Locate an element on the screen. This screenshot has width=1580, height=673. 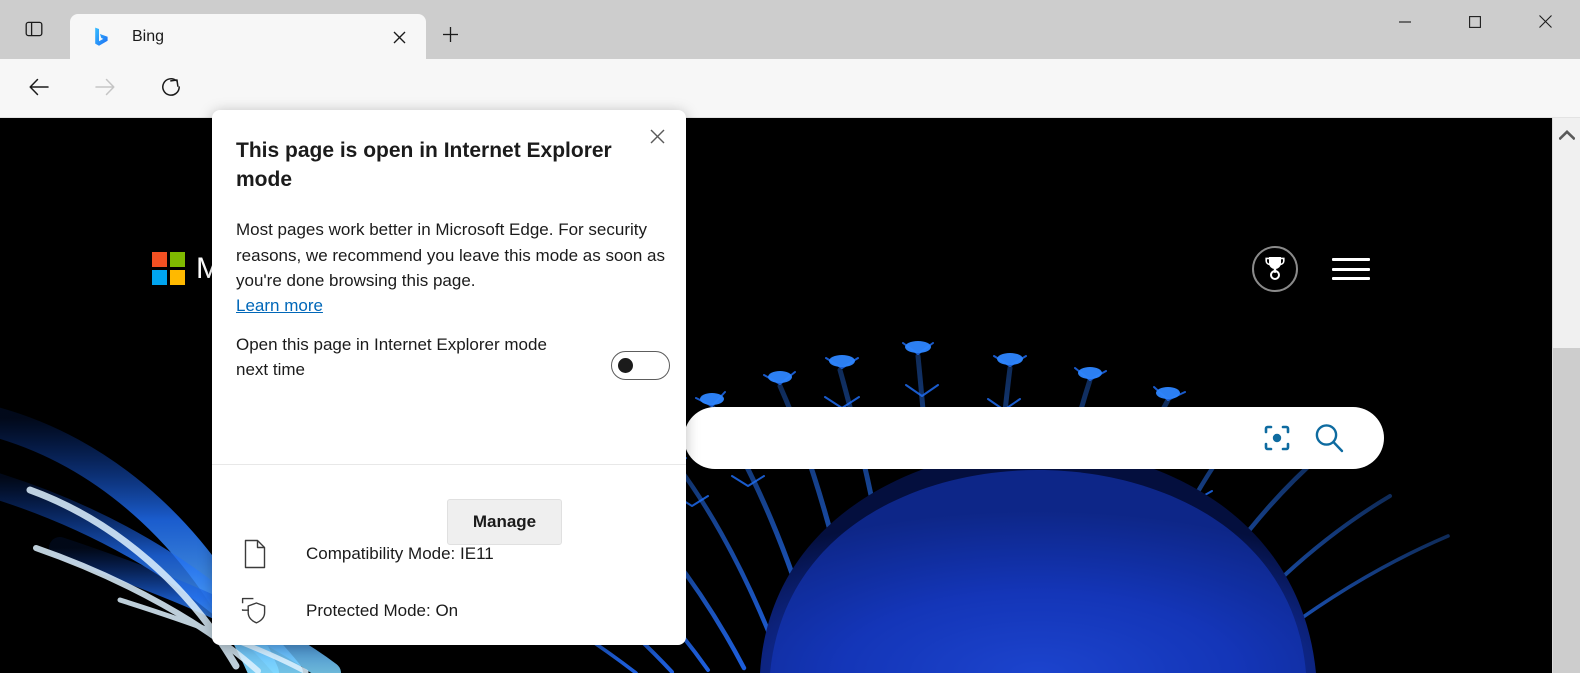
page-scrollbar is located at coordinates (1566, 395).